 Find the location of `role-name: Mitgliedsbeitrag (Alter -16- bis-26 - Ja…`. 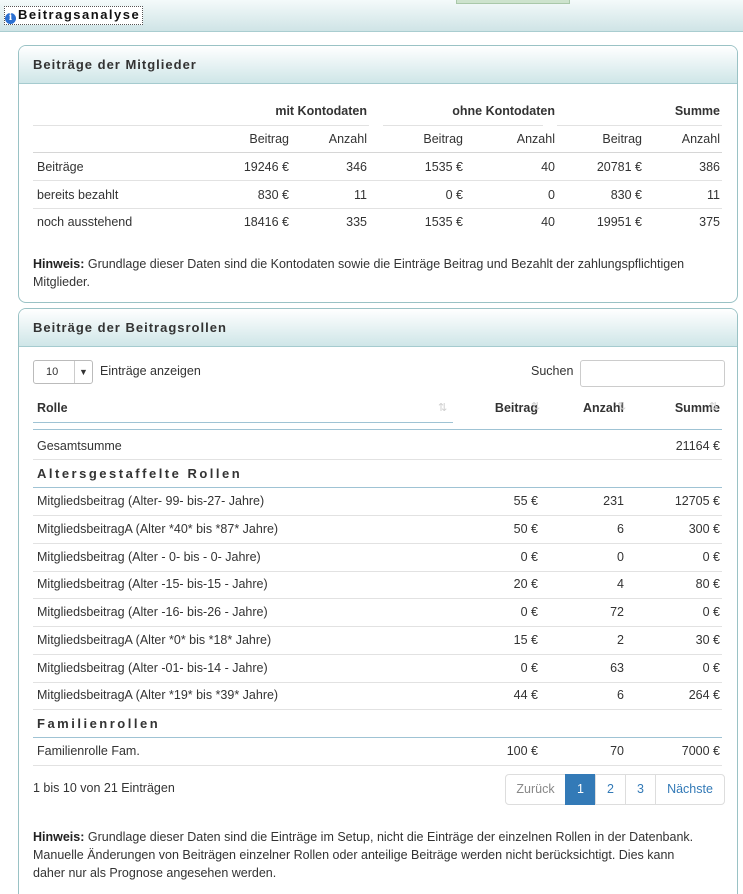

role-name: Mitgliedsbeitrag (Alter -16- bis-26 - Ja… is located at coordinates (152, 612).